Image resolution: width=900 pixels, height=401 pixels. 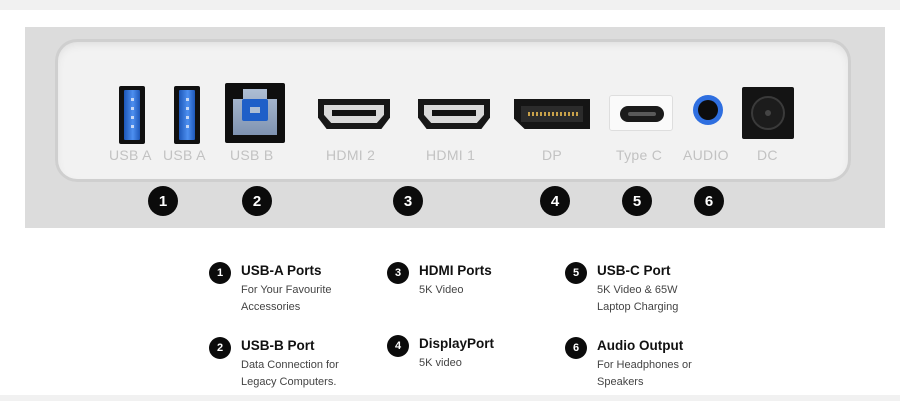 What do you see at coordinates (641, 113) in the screenshot?
I see `usb-c-port` at bounding box center [641, 113].